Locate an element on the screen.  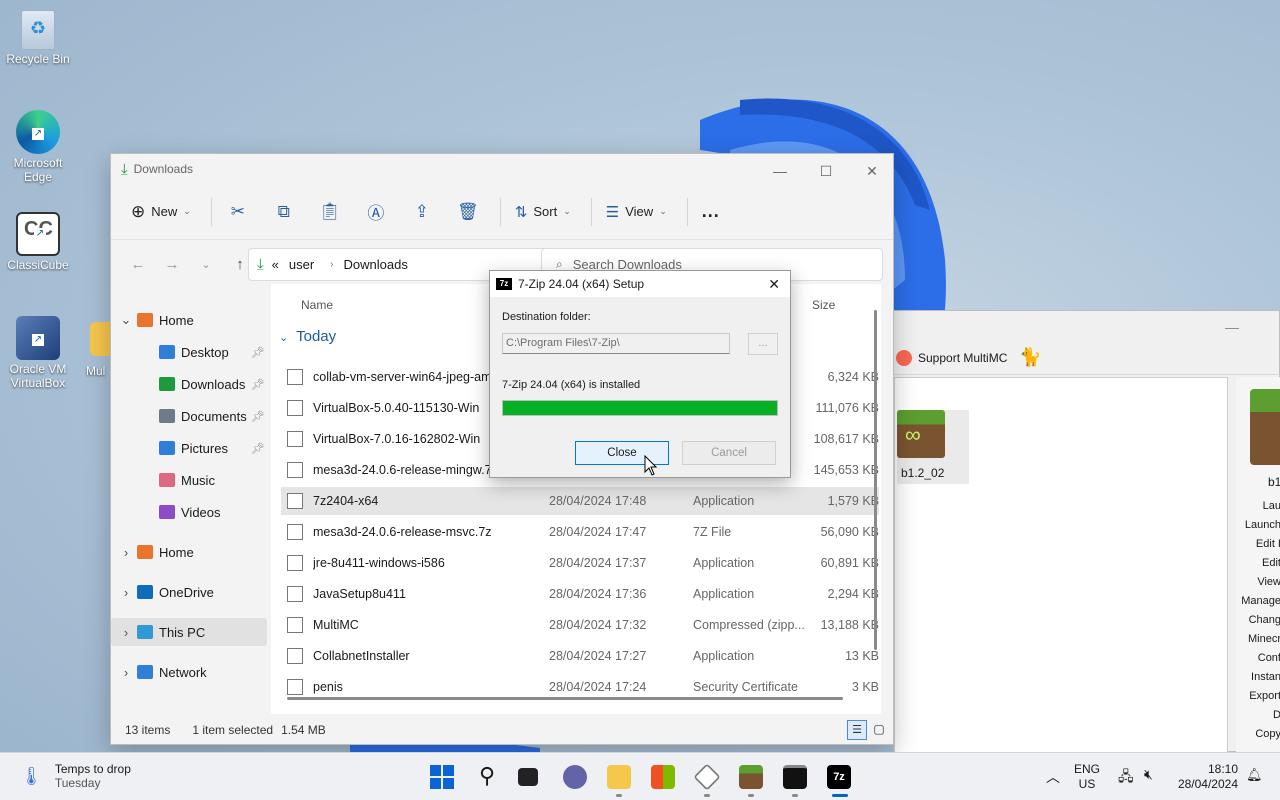
instance-menu-item: Lau is located at coordinates (1260, 506).